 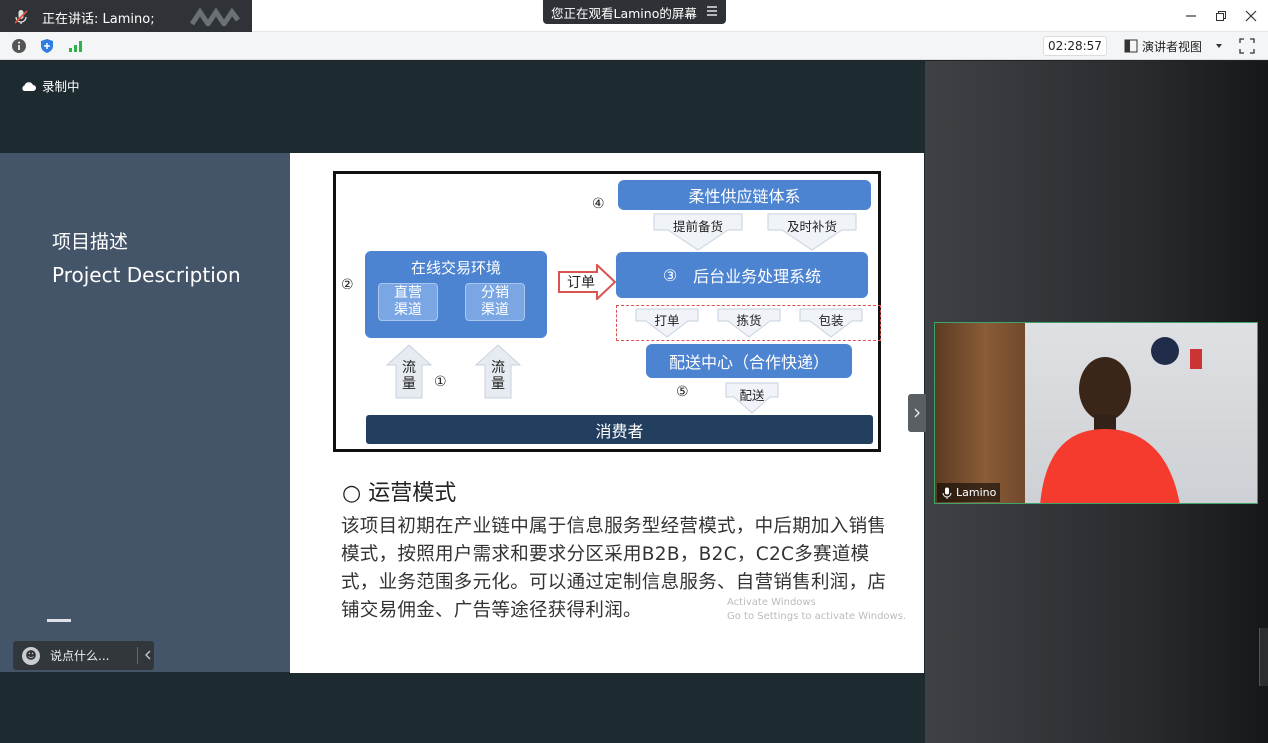 I want to click on consumer-label: 消费者, so click(x=619, y=431).